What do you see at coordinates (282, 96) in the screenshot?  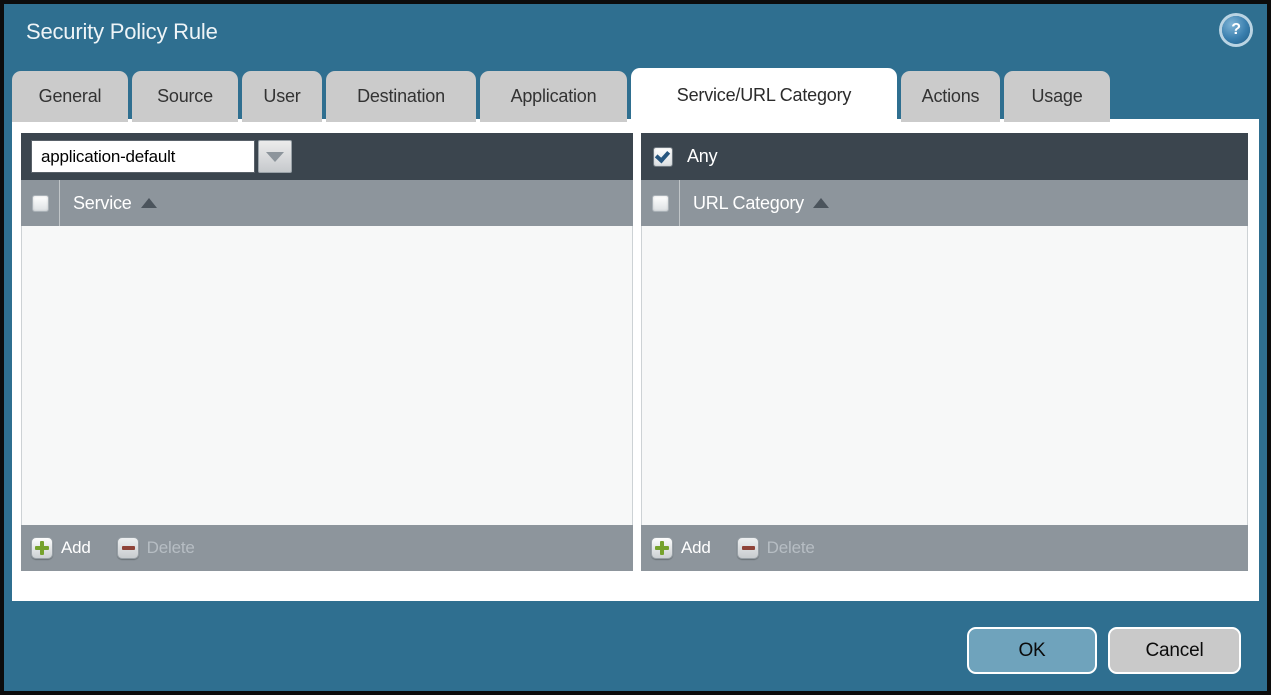 I see `tab-user: User` at bounding box center [282, 96].